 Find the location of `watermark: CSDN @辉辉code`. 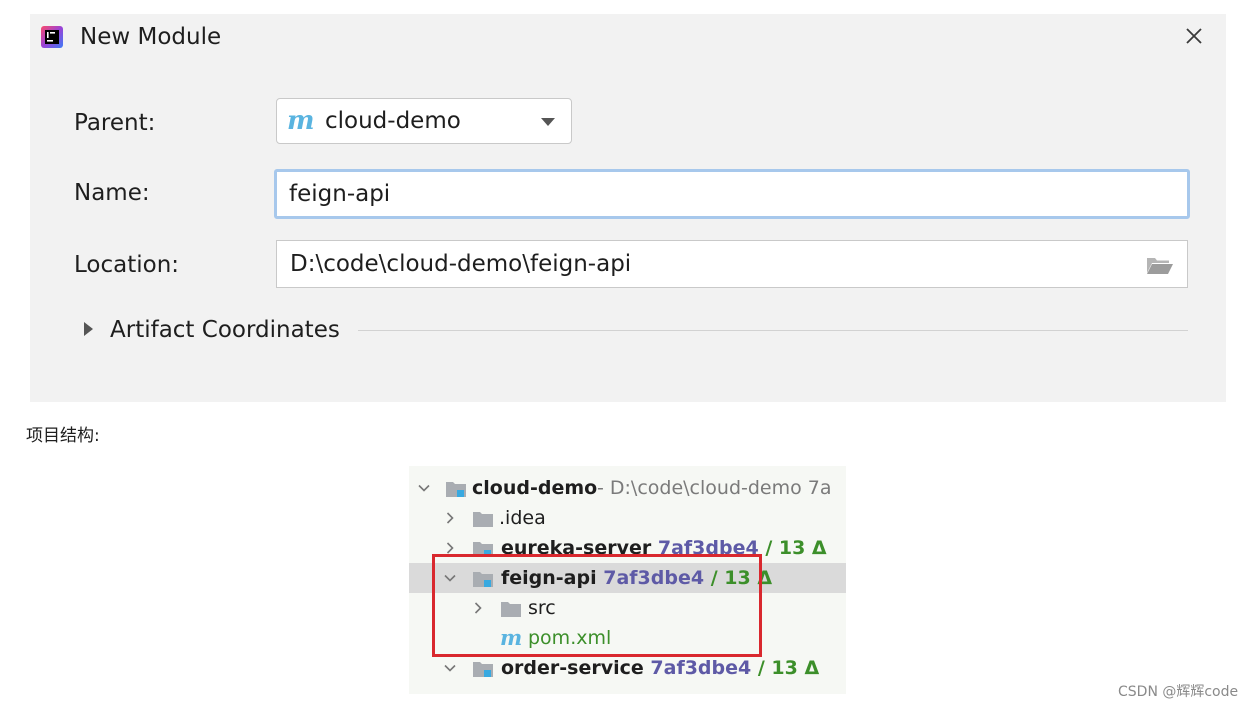

watermark: CSDN @辉辉code is located at coordinates (1178, 692).